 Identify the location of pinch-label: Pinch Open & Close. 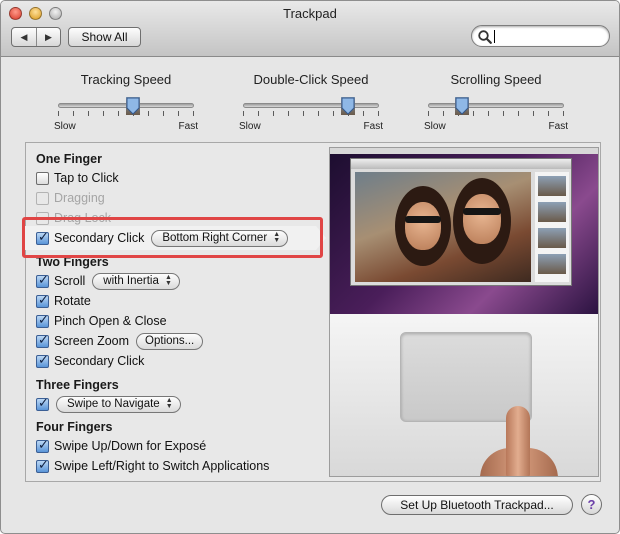
(110, 321).